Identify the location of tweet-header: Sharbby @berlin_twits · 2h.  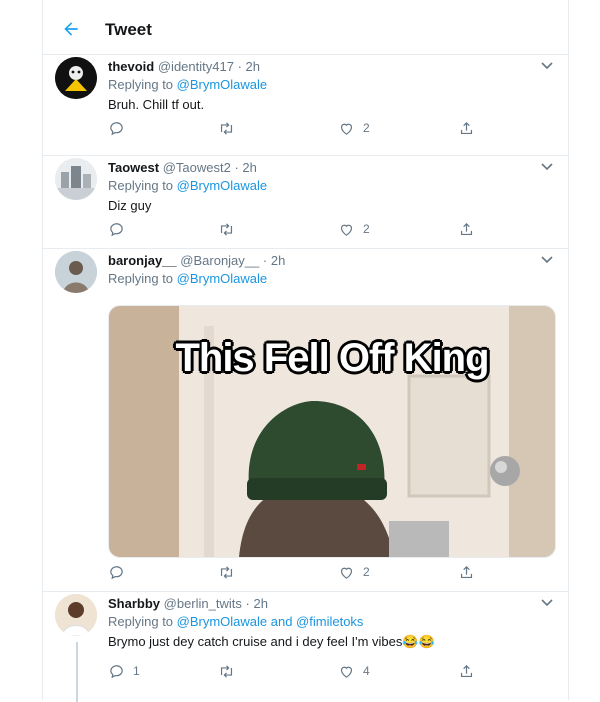
(188, 603).